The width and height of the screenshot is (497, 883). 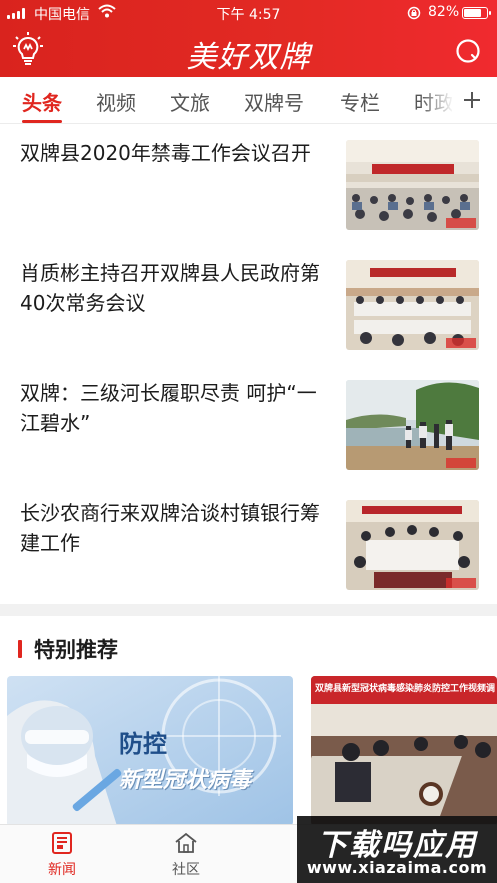 I want to click on home-icon, so click(x=186, y=842).